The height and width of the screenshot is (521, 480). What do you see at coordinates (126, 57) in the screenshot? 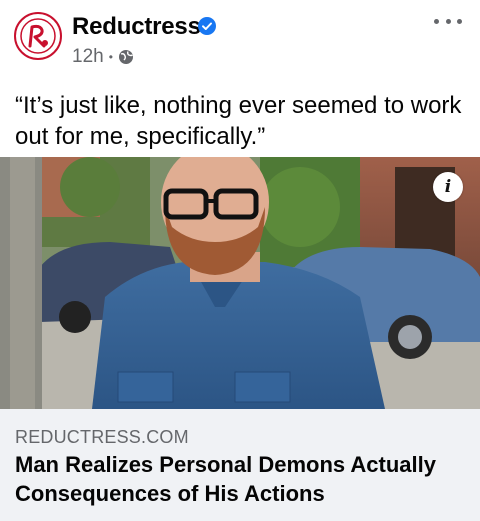
I see `globe-icon` at bounding box center [126, 57].